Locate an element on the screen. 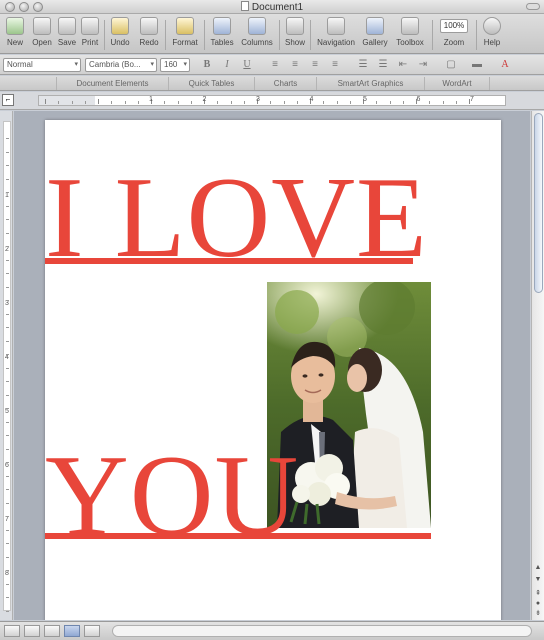  redo-button: Redo is located at coordinates (149, 32).